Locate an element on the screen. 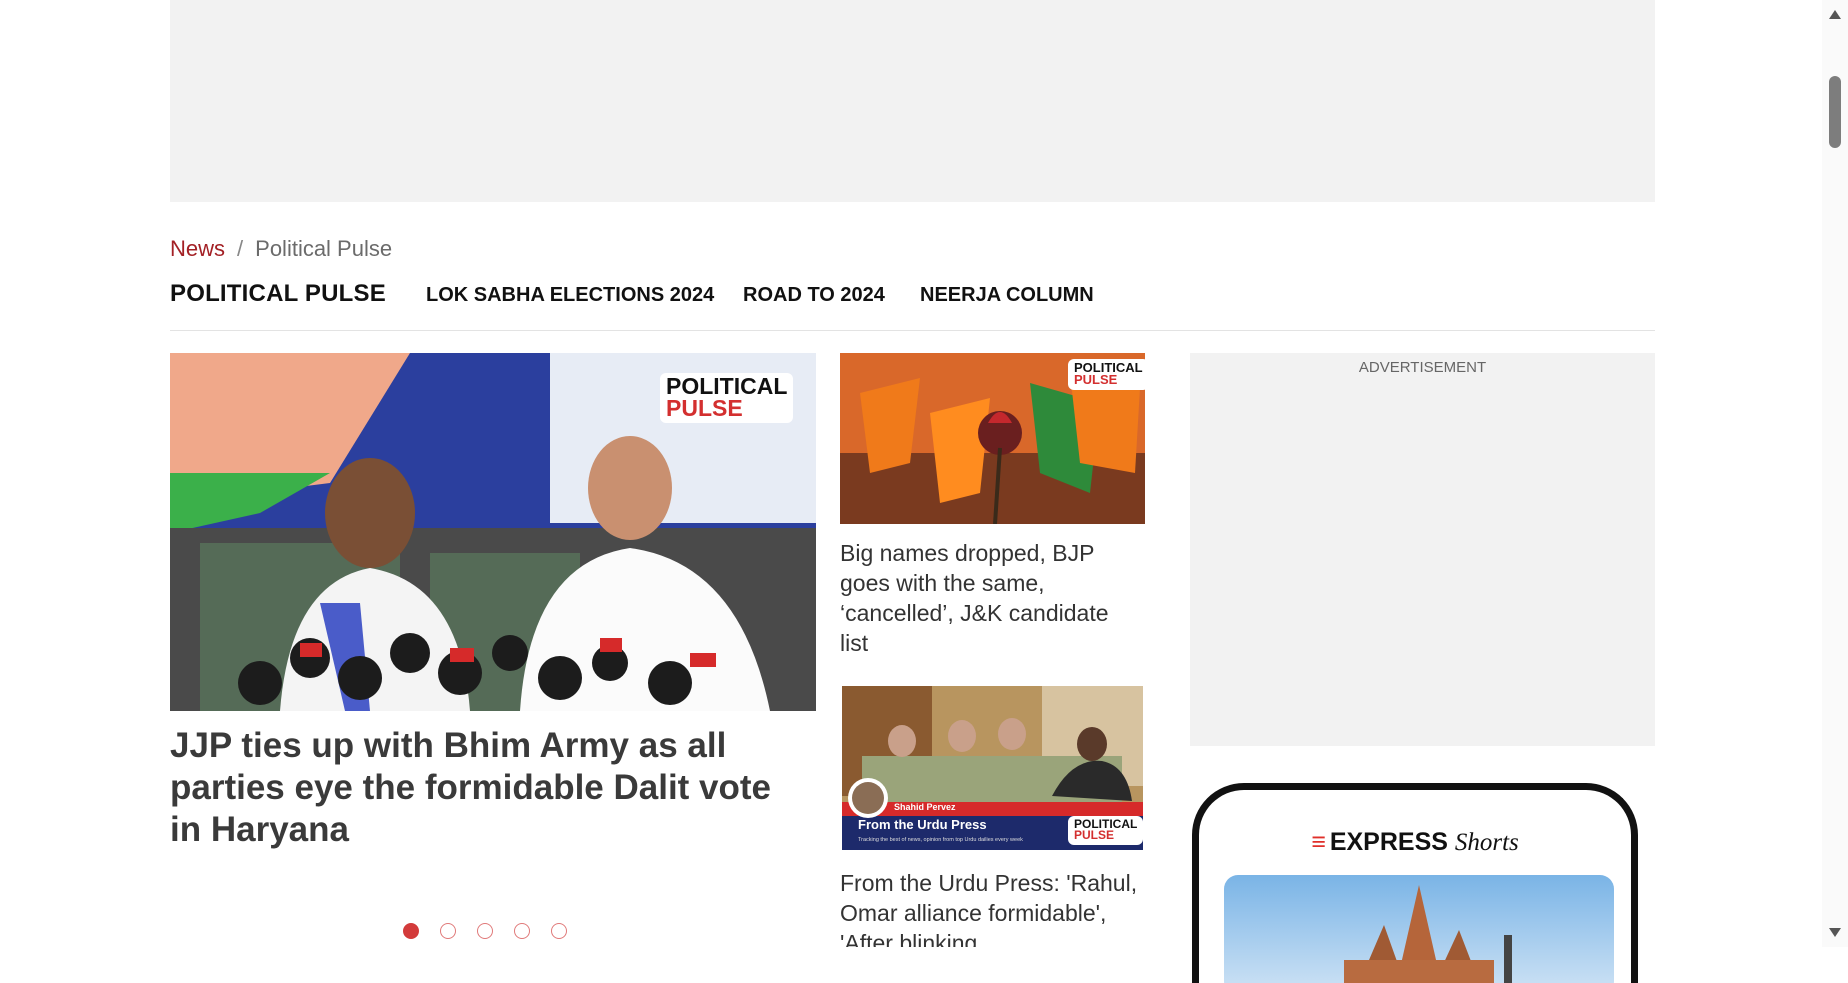  shorts-thumbnail is located at coordinates (1419, 929).